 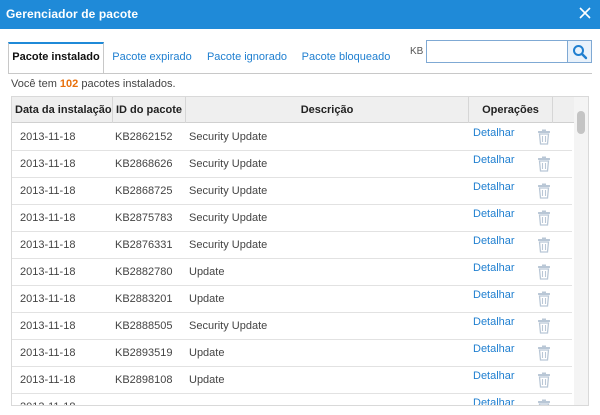 I want to click on package-id: KB2882780, so click(x=144, y=272).